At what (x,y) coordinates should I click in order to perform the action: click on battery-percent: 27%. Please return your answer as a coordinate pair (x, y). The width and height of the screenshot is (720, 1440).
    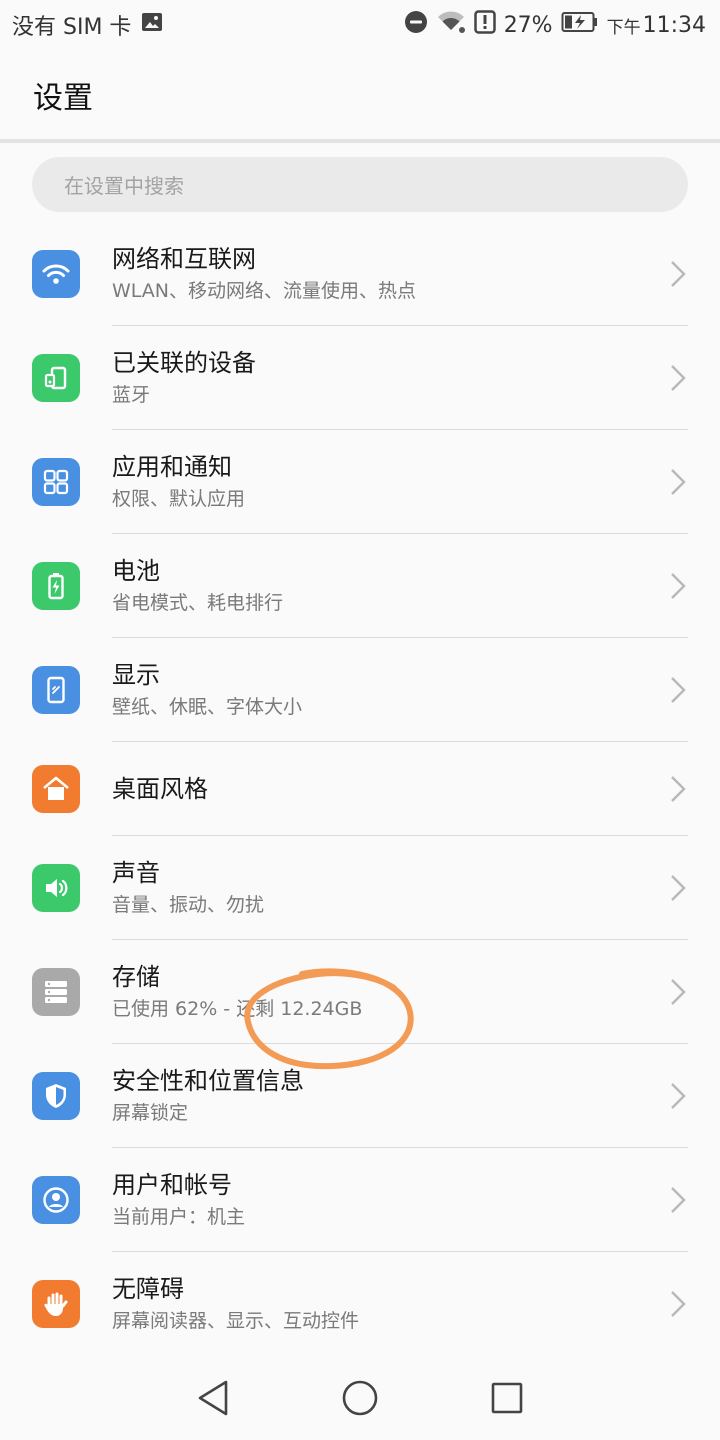
    Looking at the image, I should click on (528, 25).